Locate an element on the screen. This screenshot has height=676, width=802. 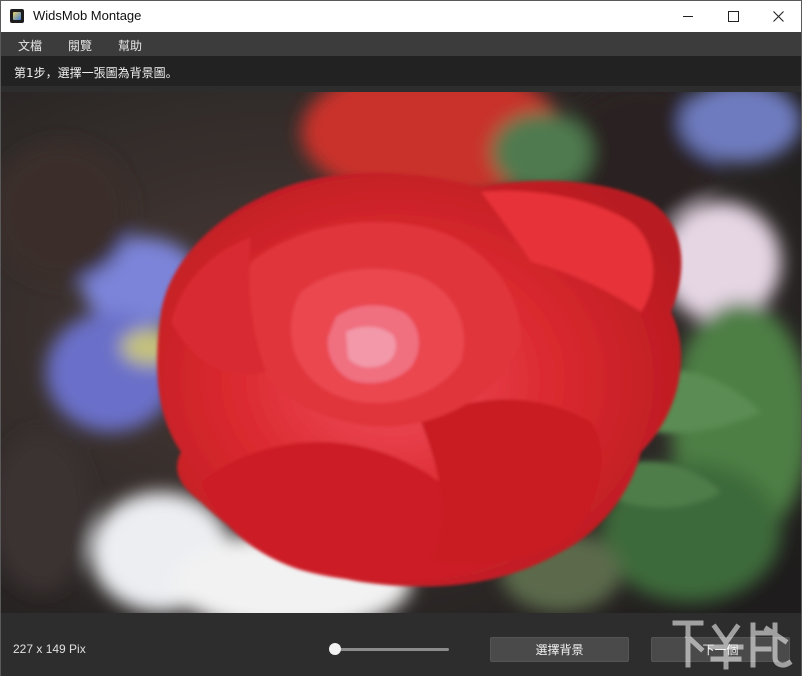
minimize-icon is located at coordinates (688, 16).